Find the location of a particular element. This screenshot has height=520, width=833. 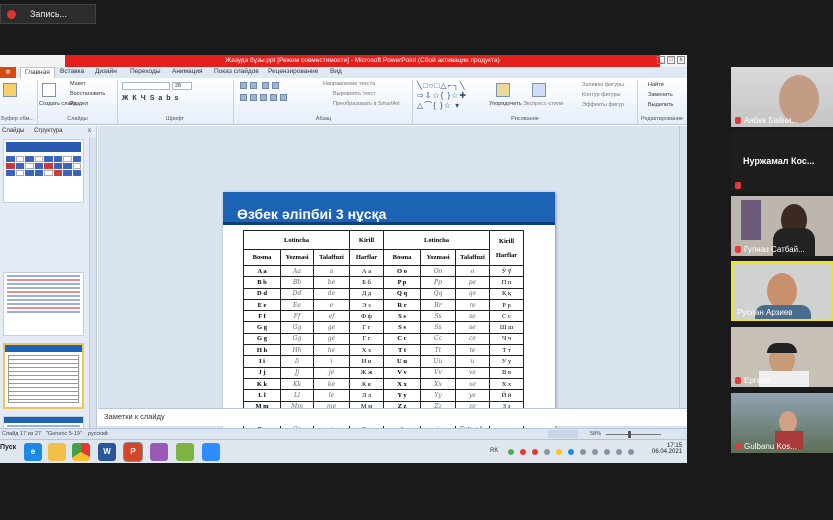

table-cell: S s is located at coordinates (402, 316).